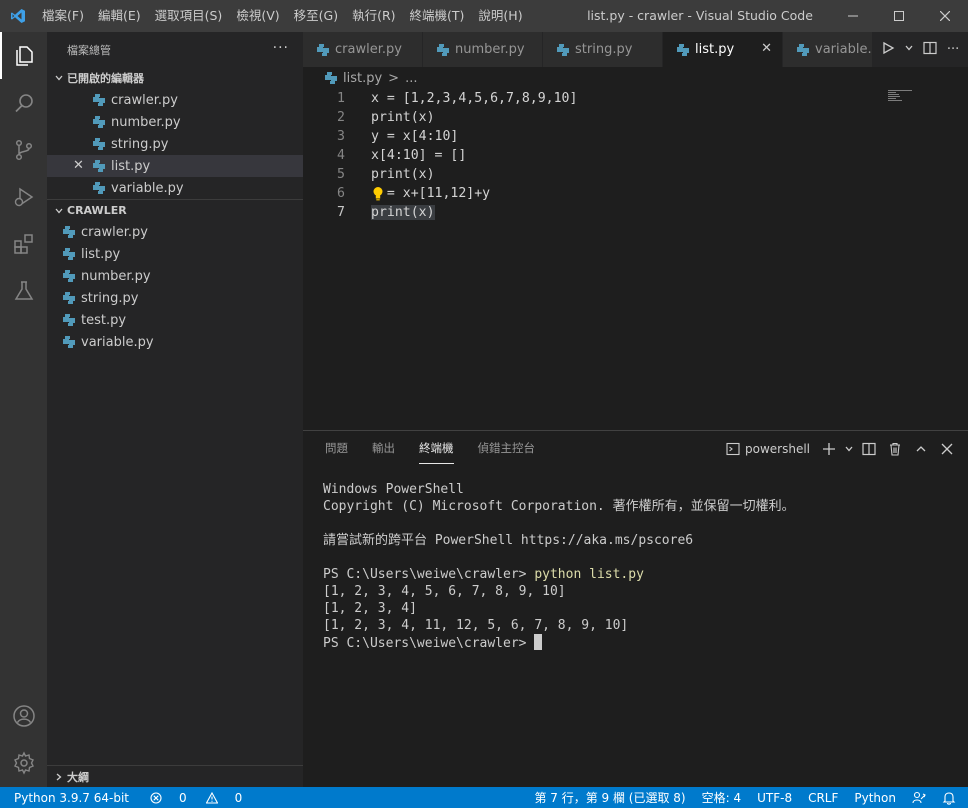 The image size is (968, 808). Describe the element at coordinates (593, 136) in the screenshot. I see `code-line: 3 y = x[4:10]` at that location.